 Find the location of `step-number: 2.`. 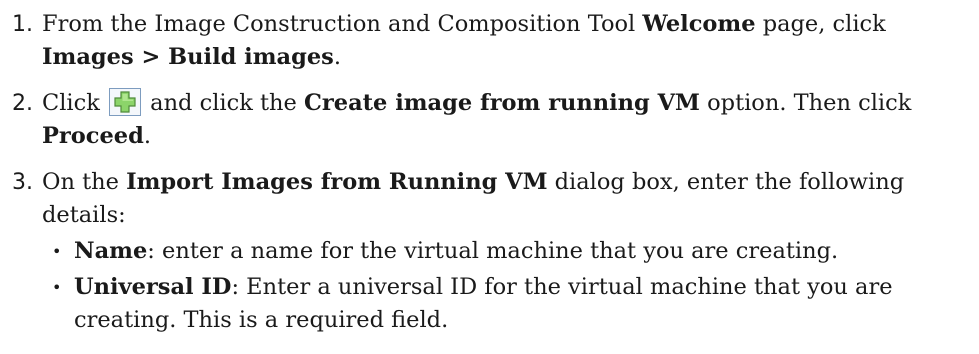

step-number: 2. is located at coordinates (22, 103).